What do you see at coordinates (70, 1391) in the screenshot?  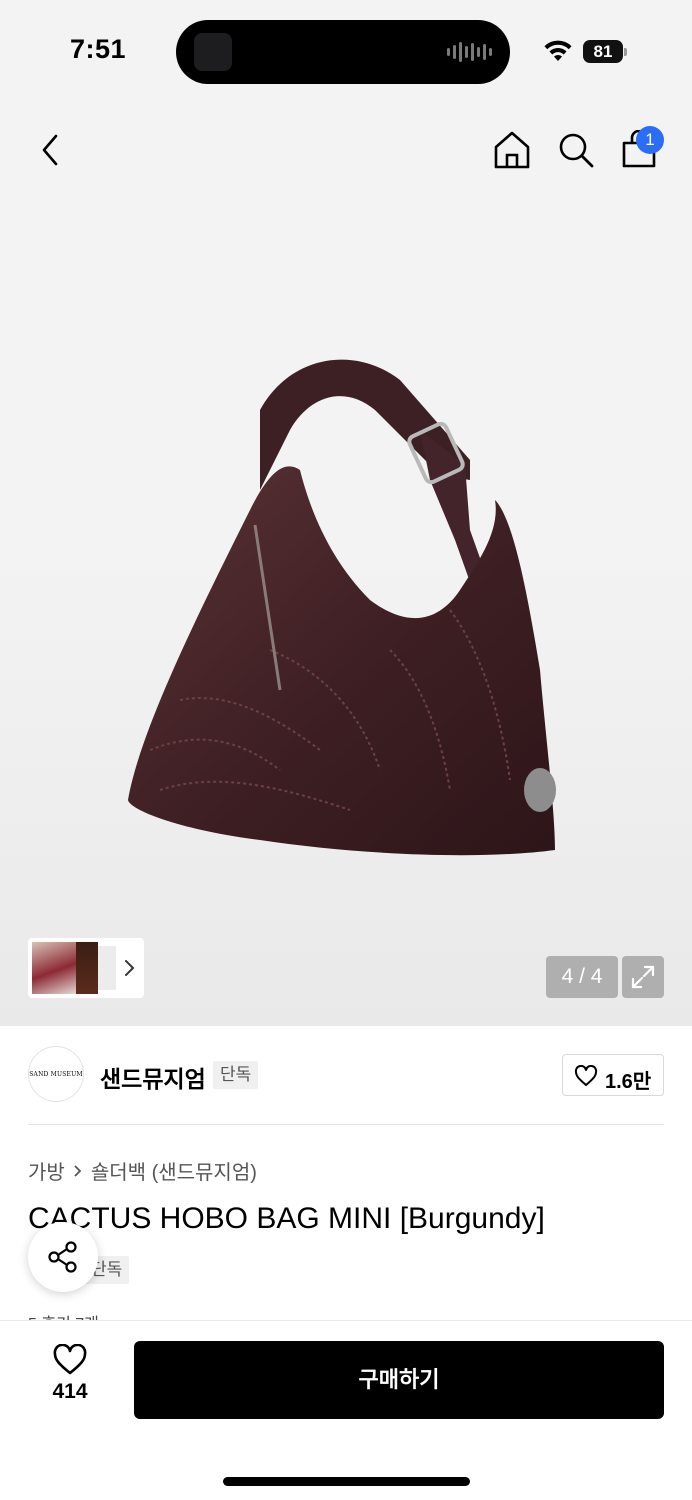 I see `wishlist-count: 414` at bounding box center [70, 1391].